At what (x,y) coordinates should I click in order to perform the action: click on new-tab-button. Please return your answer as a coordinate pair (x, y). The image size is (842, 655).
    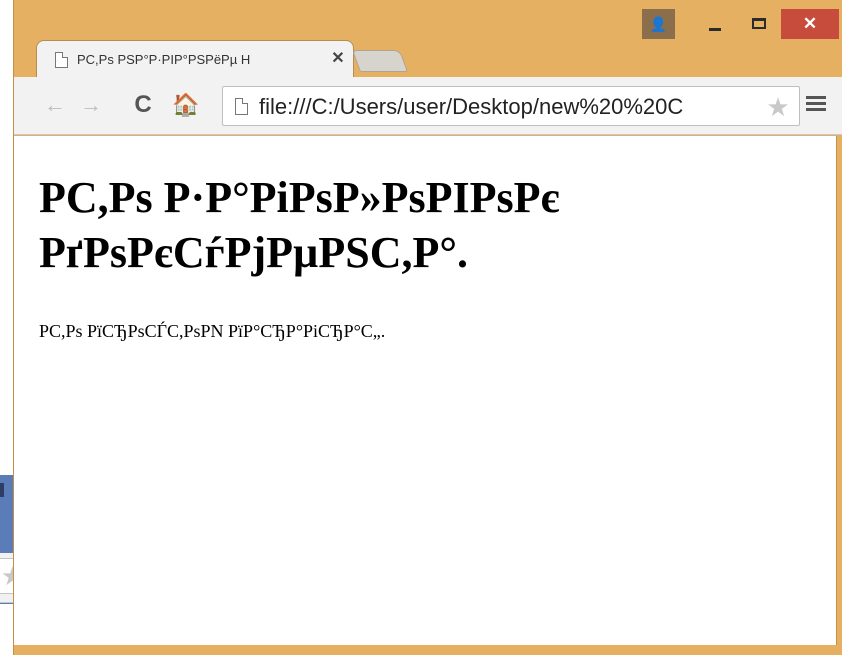
    Looking at the image, I should click on (380, 61).